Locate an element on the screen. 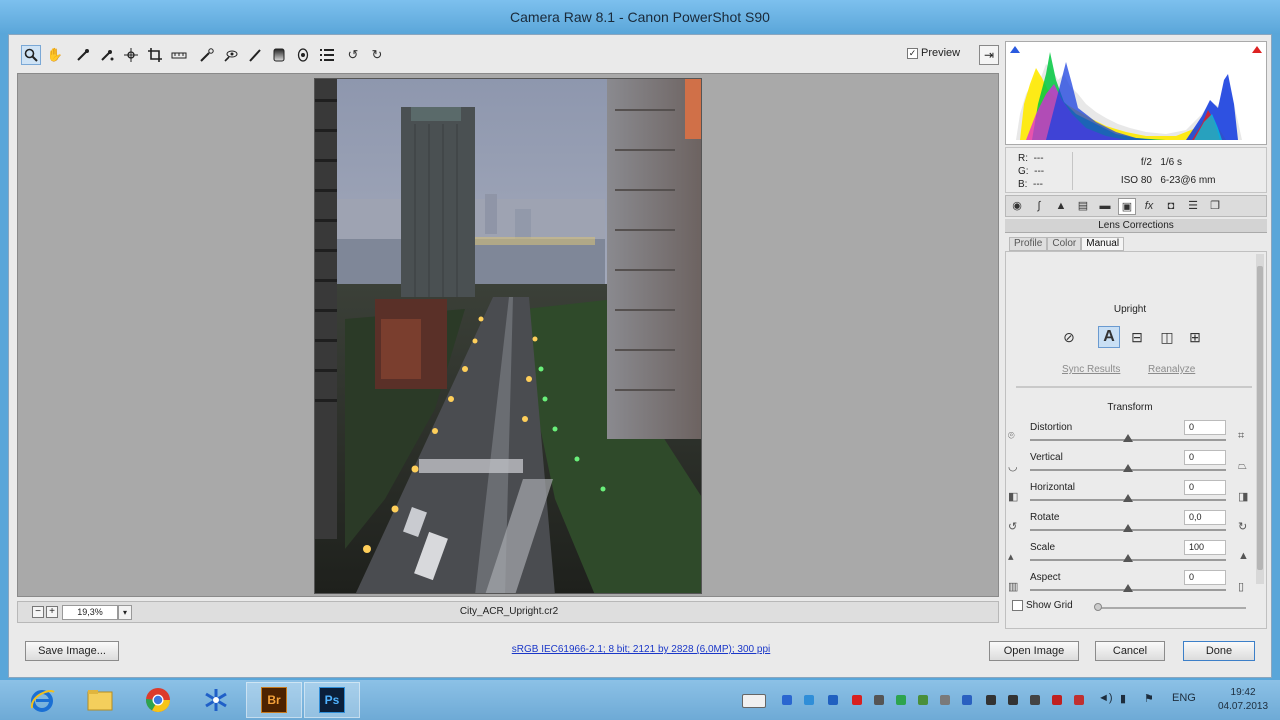  clock: 19:42 04.07.2013 is located at coordinates (1243, 700).